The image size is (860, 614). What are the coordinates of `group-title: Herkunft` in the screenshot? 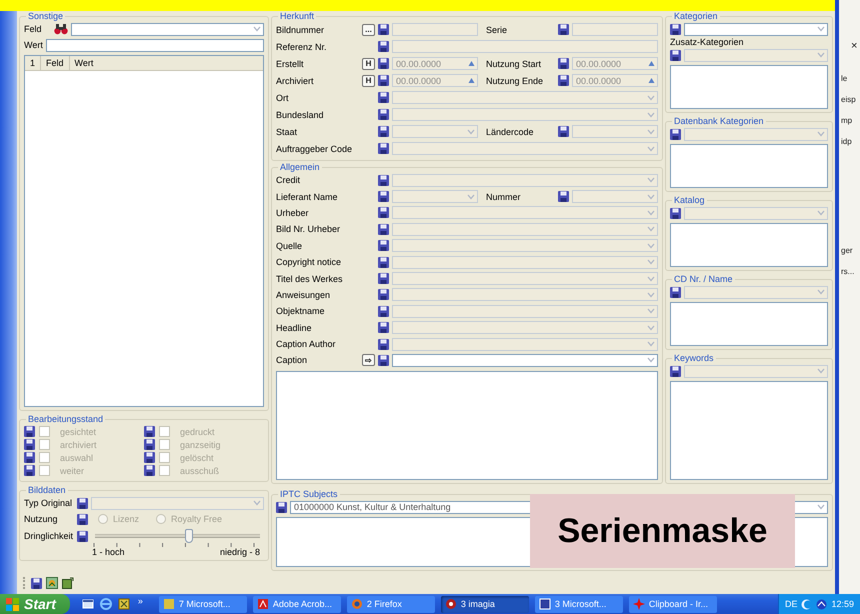 It's located at (297, 16).